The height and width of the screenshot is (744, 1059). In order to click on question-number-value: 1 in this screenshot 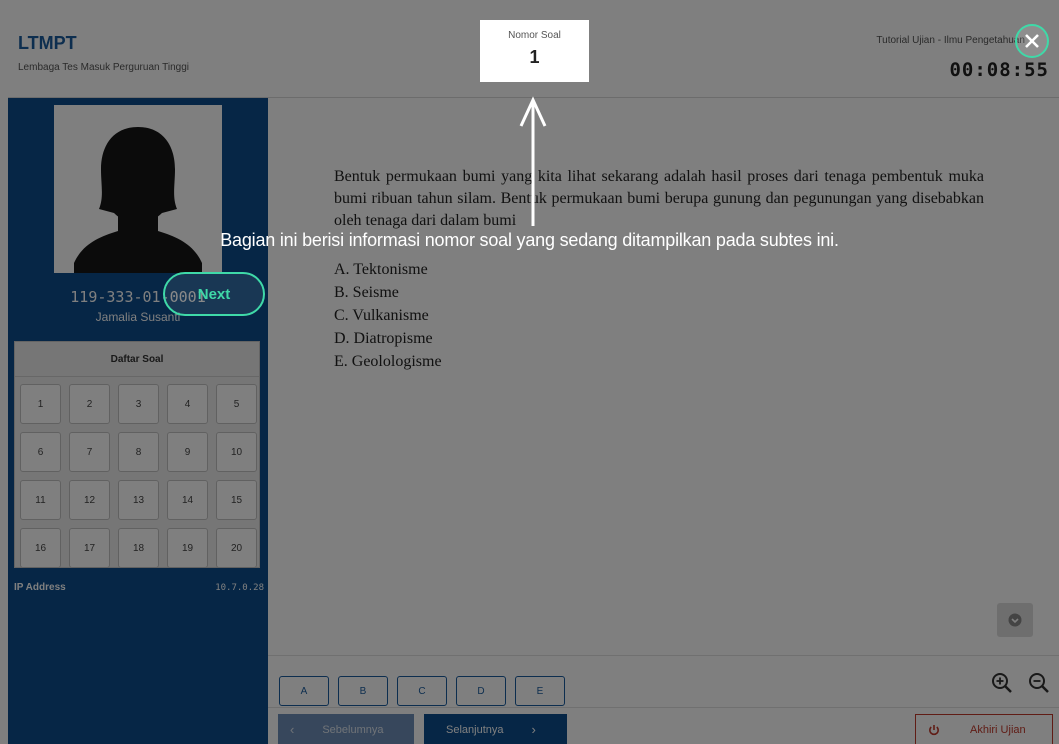, I will do `click(534, 57)`.